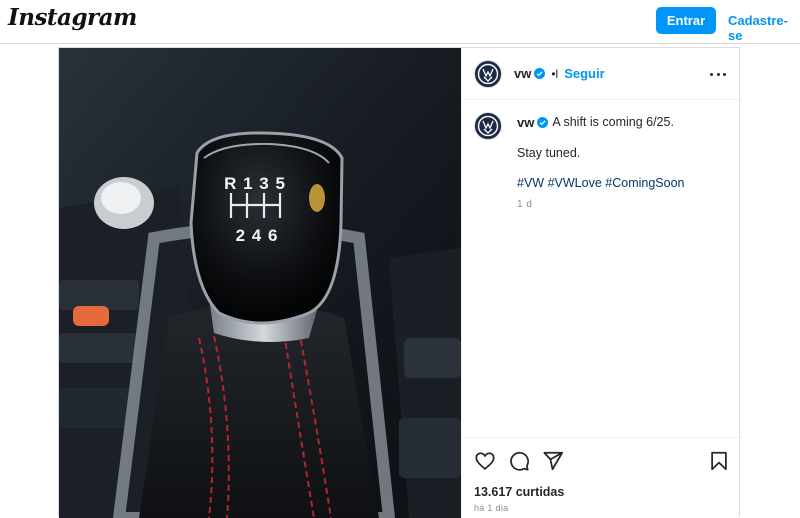  Describe the element at coordinates (575, 183) in the screenshot. I see `hashtag-link: #VWLove` at that location.